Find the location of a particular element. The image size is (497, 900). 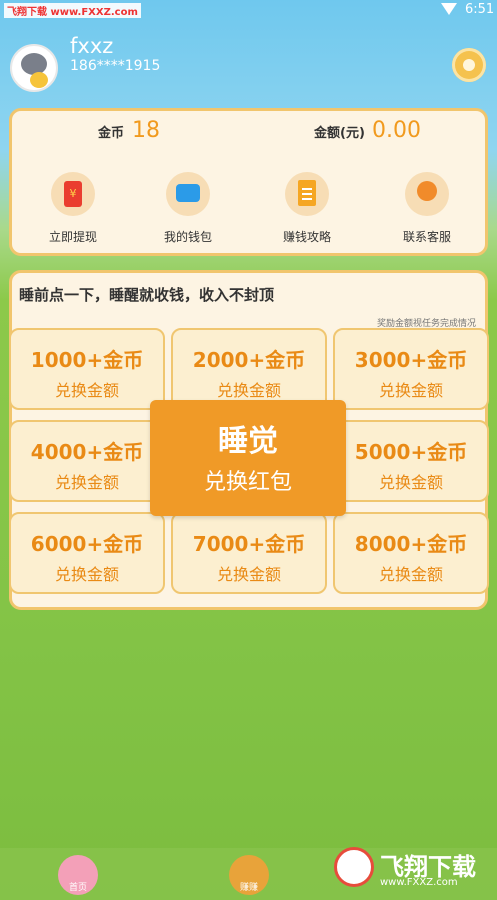

settings-button is located at coordinates (469, 65).